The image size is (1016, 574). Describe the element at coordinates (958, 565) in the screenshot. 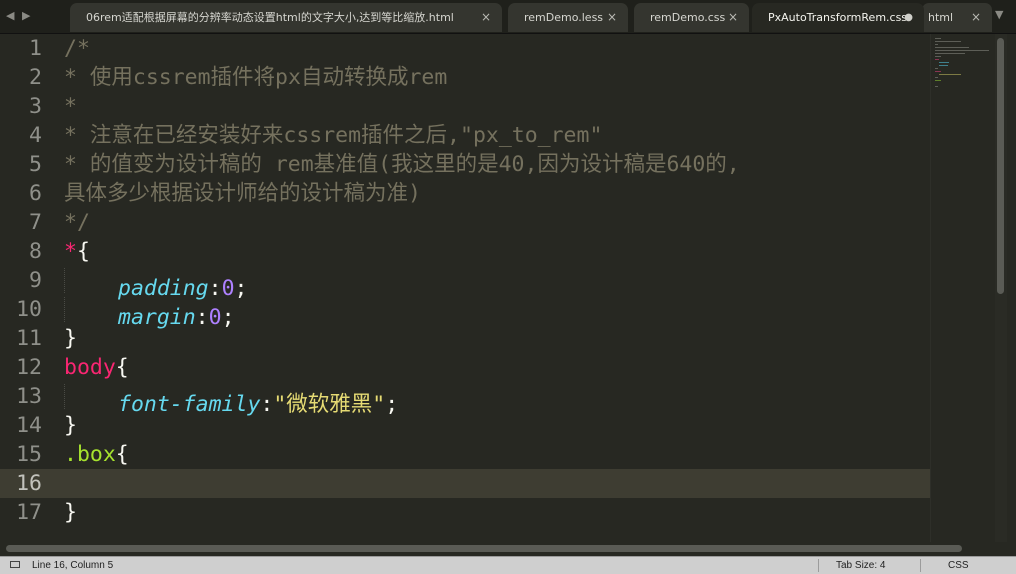

I see `syntax-selector: CSS` at that location.